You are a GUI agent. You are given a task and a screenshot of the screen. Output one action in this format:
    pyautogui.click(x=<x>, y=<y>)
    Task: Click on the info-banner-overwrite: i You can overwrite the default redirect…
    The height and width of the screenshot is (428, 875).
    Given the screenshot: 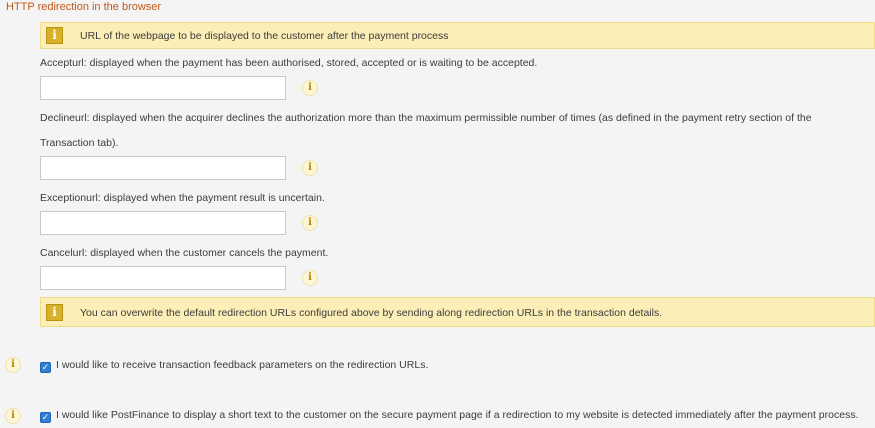 What is the action you would take?
    pyautogui.click(x=457, y=312)
    